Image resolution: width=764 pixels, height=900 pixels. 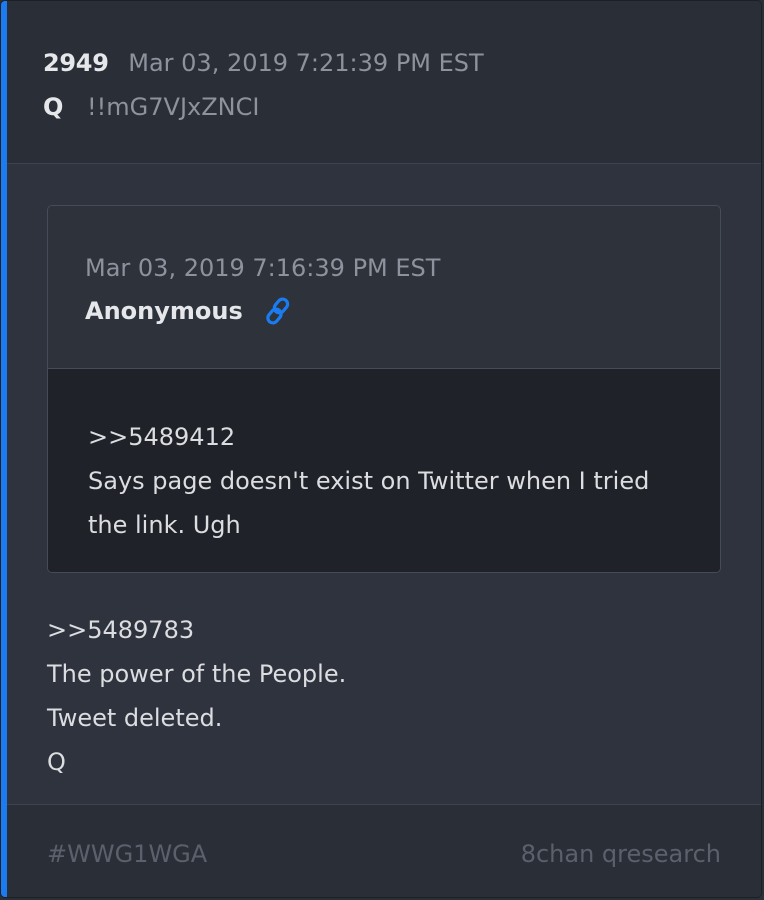 I want to click on post-author-row: Q !!mG7VJxZNCI, so click(x=151, y=107).